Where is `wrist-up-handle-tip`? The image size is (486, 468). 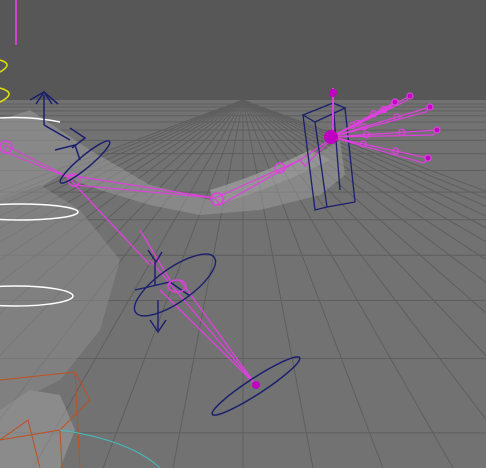
wrist-up-handle-tip is located at coordinates (333, 93).